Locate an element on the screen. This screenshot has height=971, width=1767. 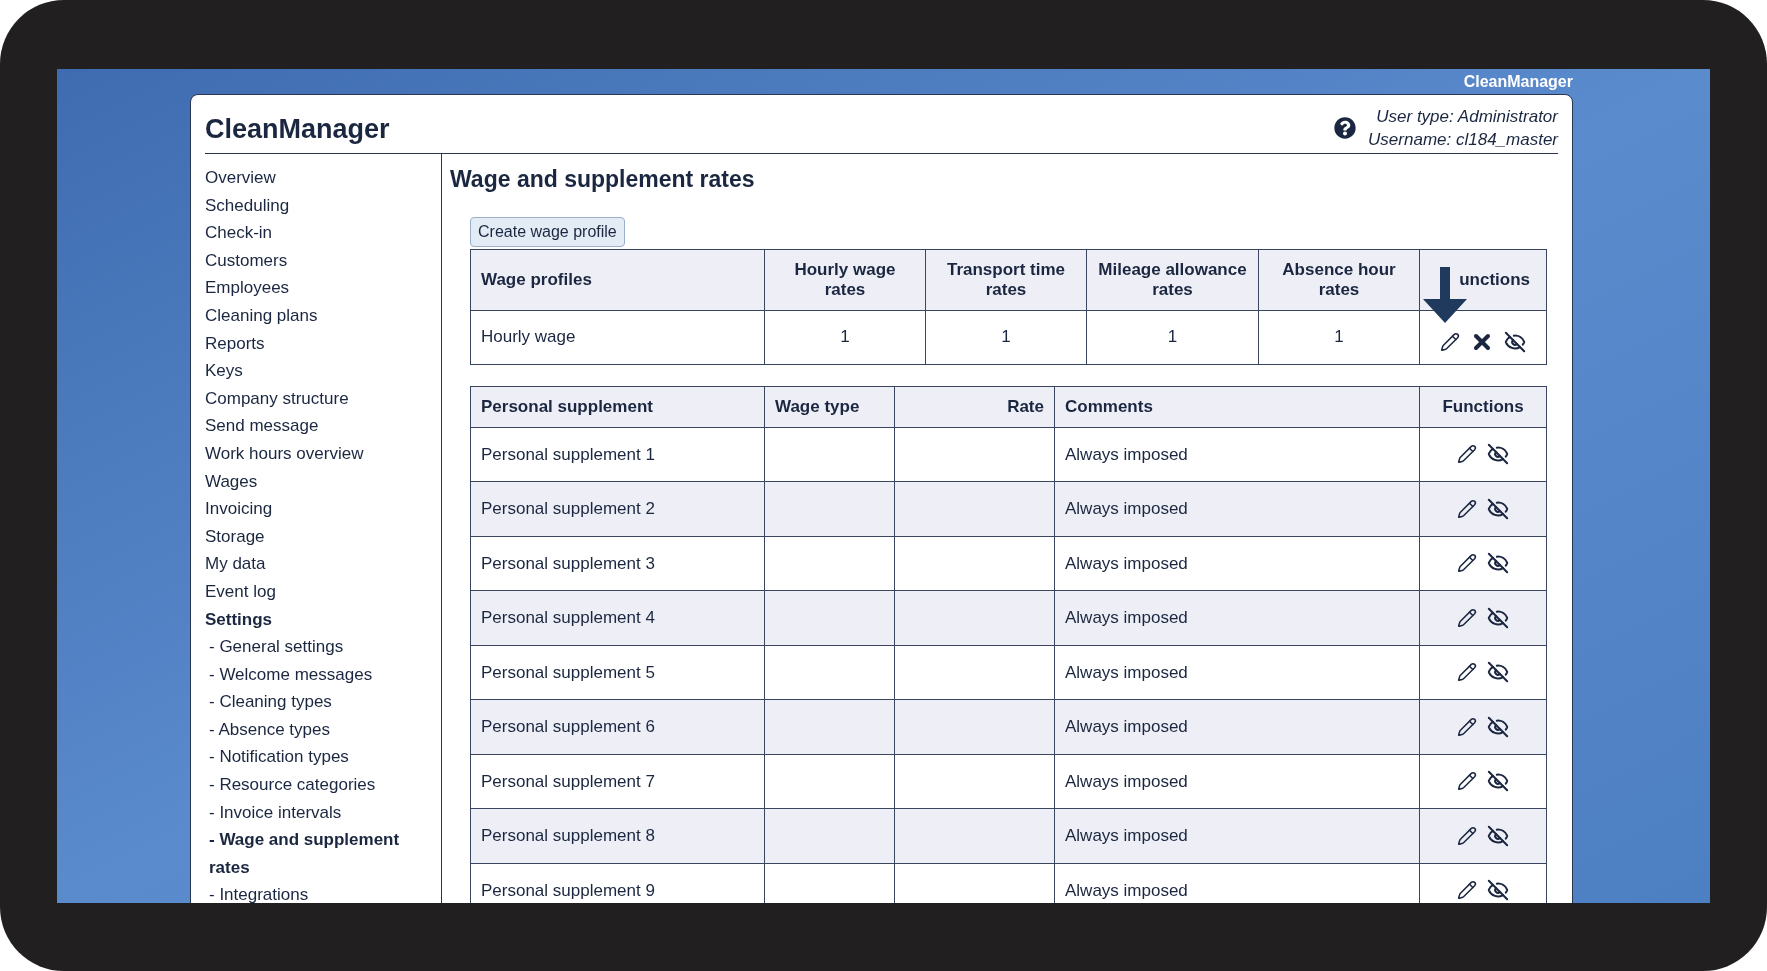
column-header: Wage type is located at coordinates (817, 406).